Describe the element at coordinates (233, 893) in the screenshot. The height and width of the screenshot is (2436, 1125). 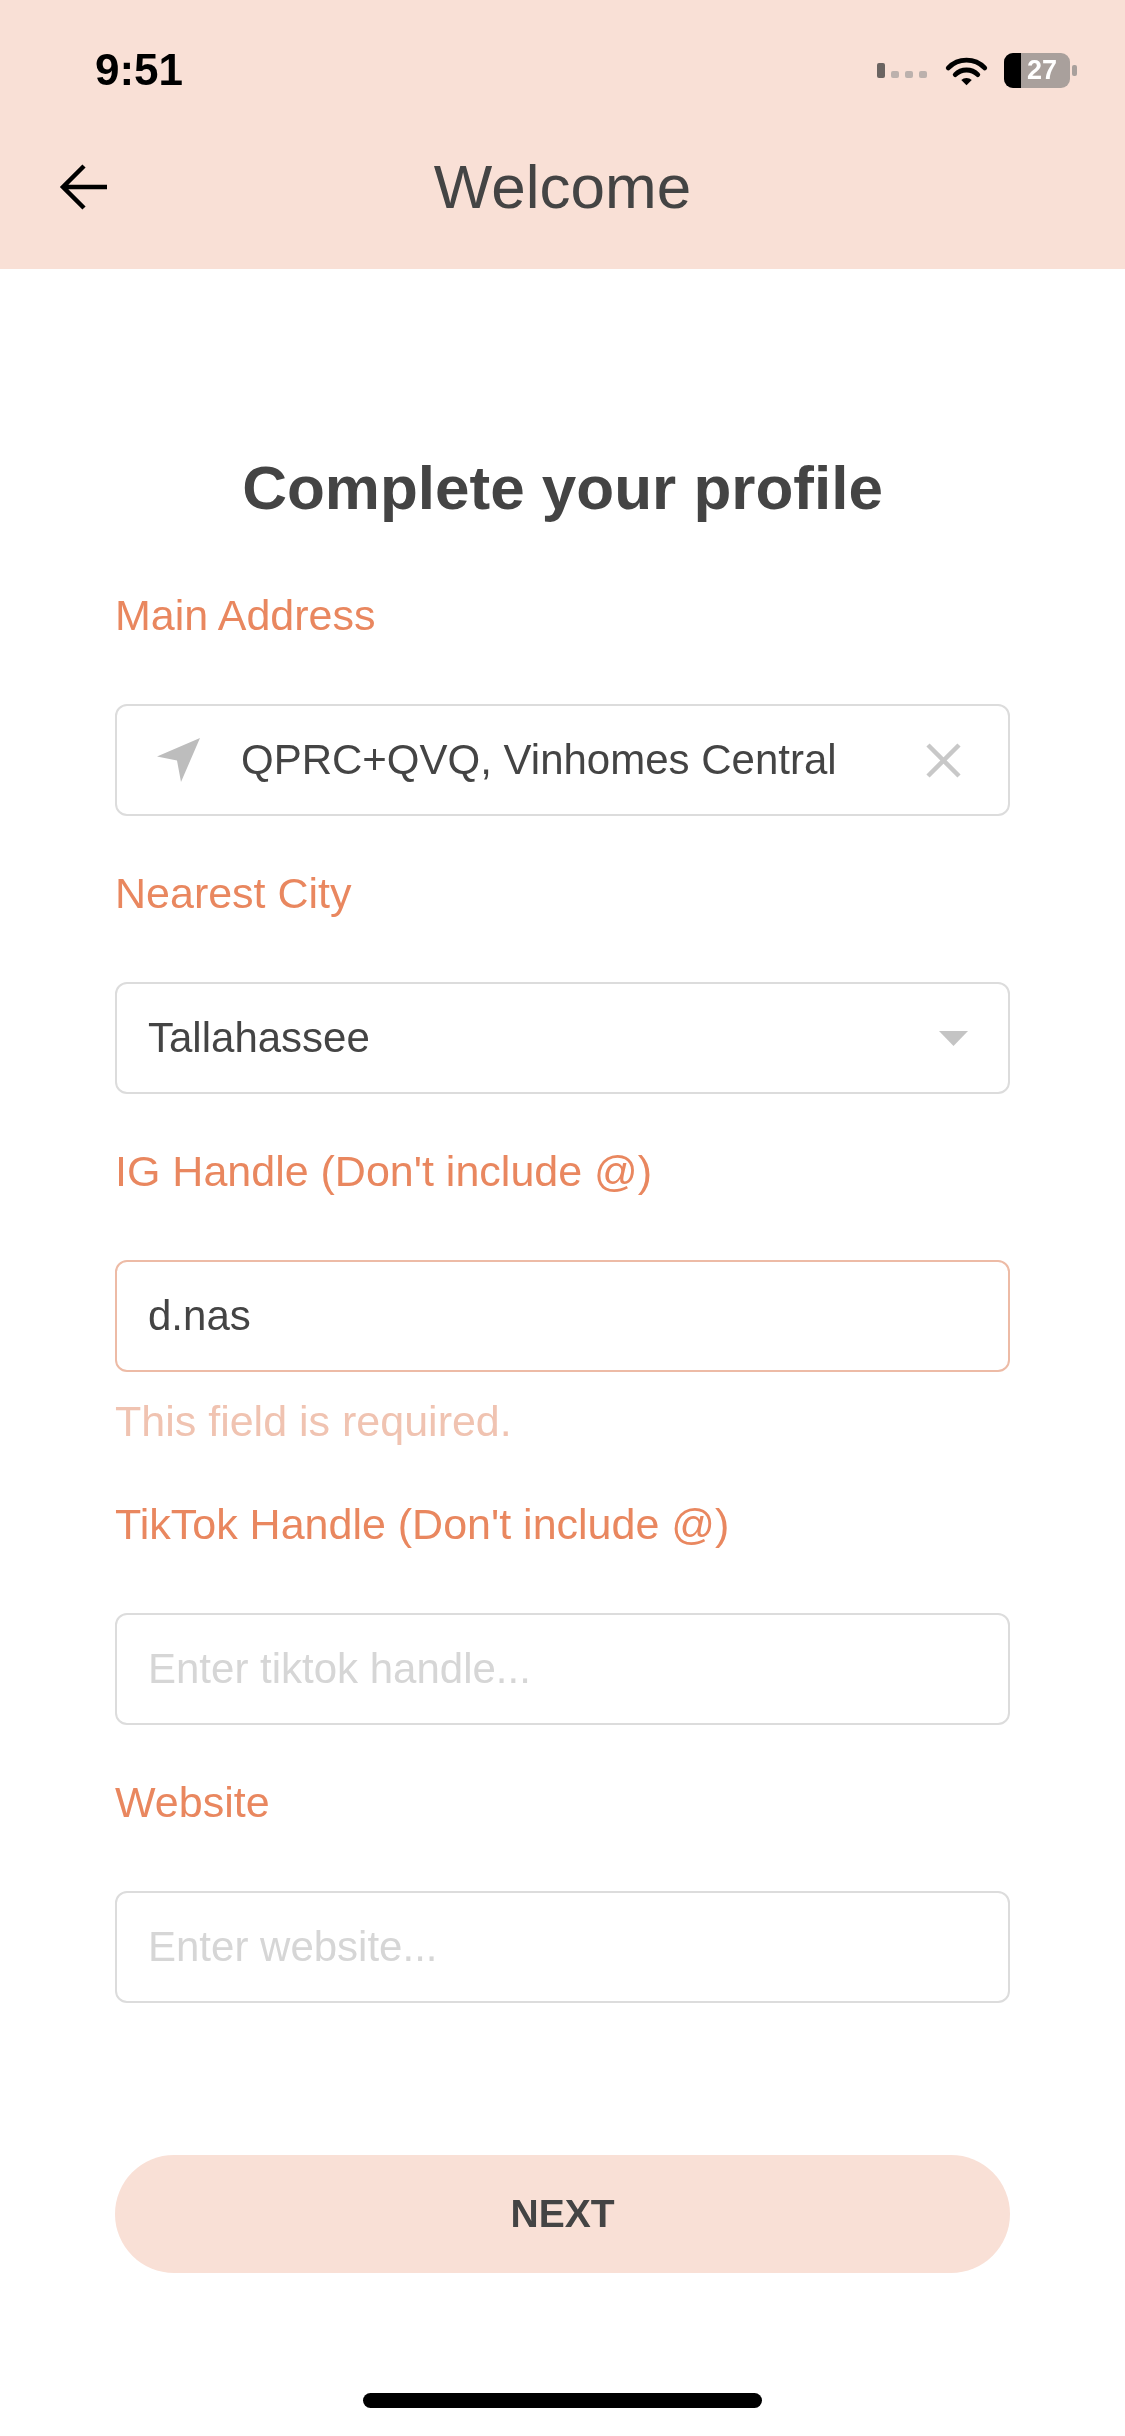
I see `field-label: Nearest City` at that location.